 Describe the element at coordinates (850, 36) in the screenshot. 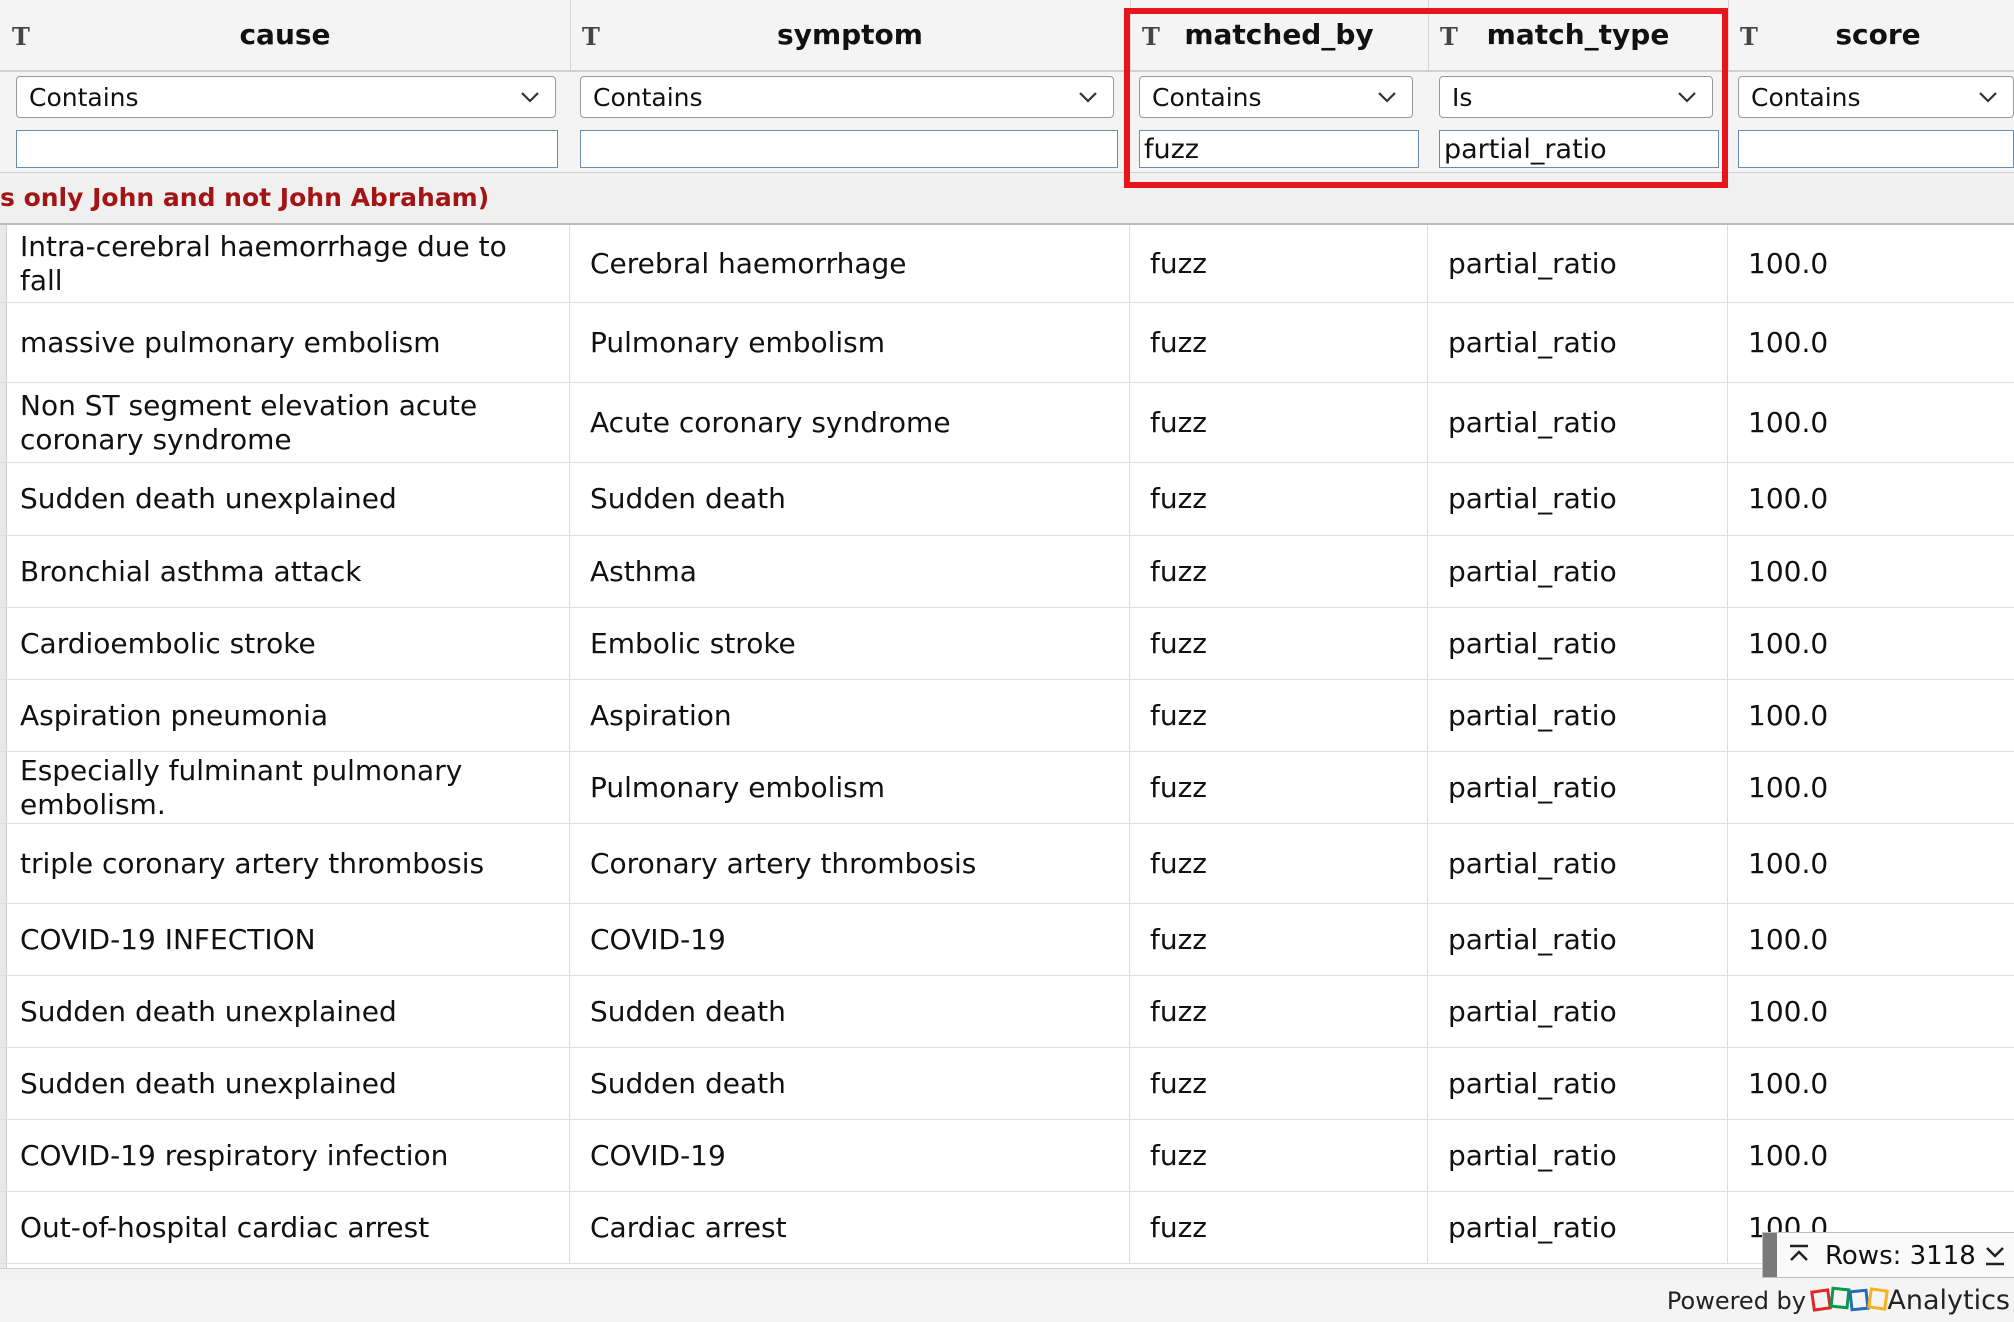

I see `column-header-symptom: Tsymptom` at that location.